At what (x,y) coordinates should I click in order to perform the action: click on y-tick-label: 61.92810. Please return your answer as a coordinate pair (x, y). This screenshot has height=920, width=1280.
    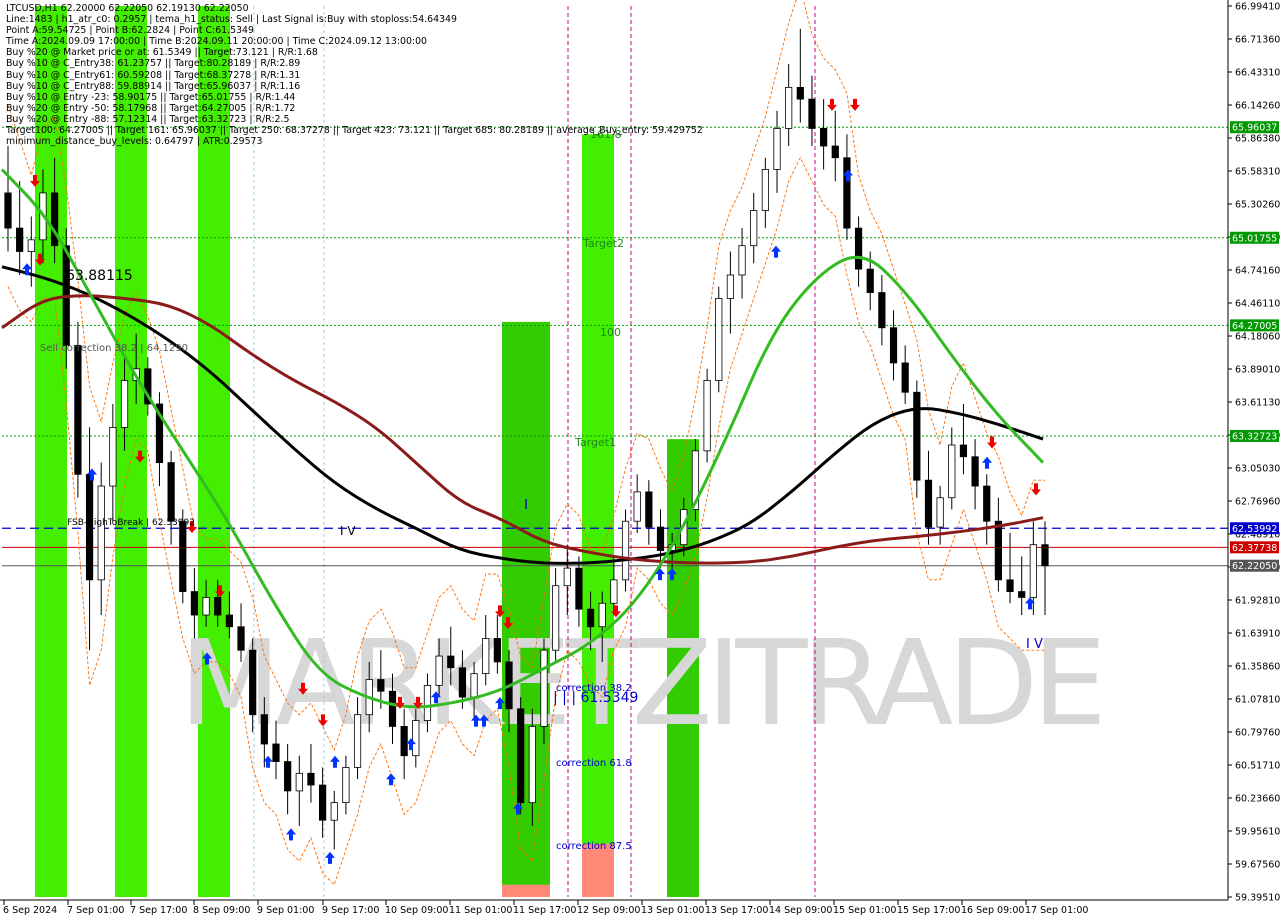
    Looking at the image, I should click on (1257, 601).